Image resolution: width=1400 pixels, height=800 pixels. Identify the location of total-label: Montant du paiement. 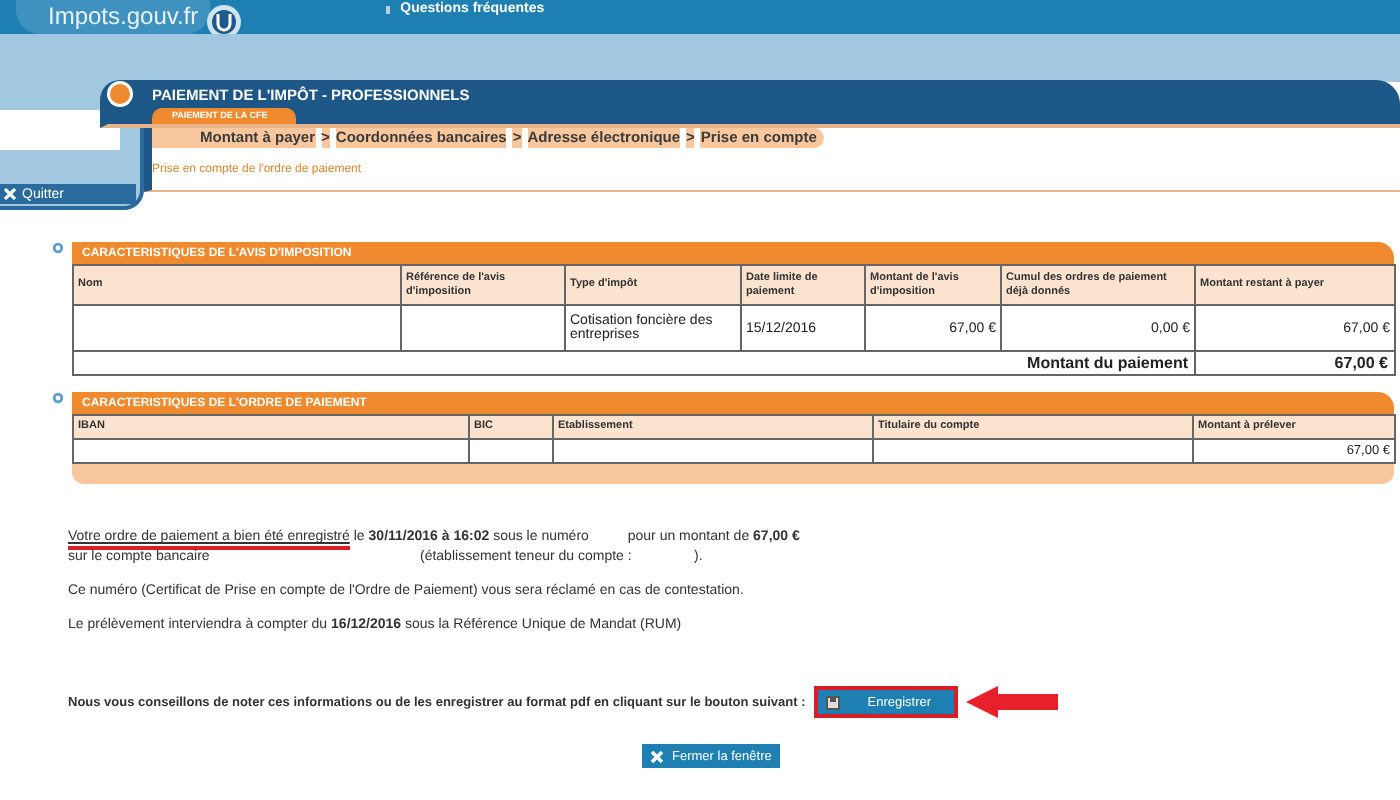
(634, 363).